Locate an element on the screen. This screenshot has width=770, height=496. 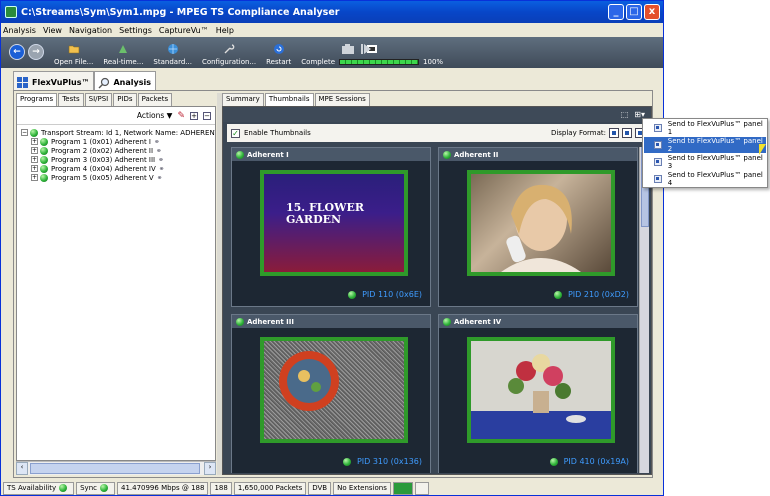
dvb-status: DVB is located at coordinates (320, 488).